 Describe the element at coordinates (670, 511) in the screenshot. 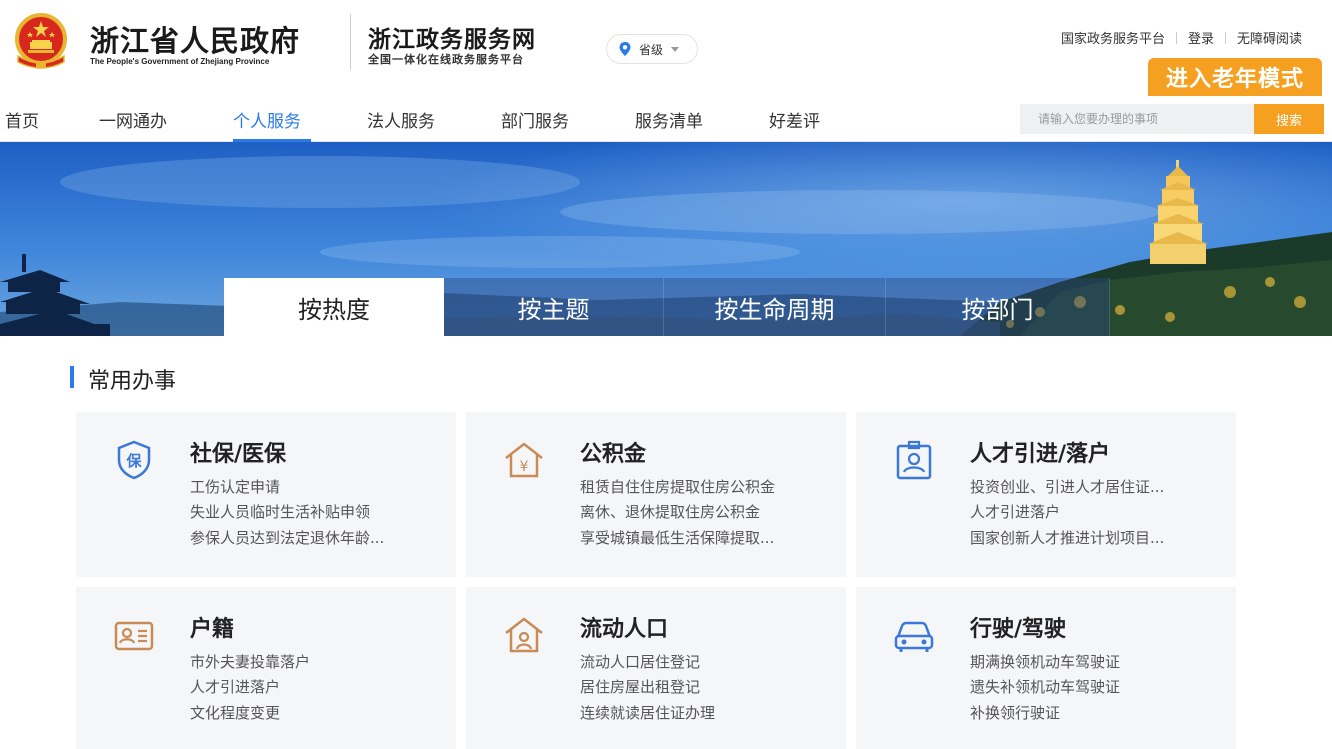

I see `service-link: 离休、退休提取住房公积金` at that location.